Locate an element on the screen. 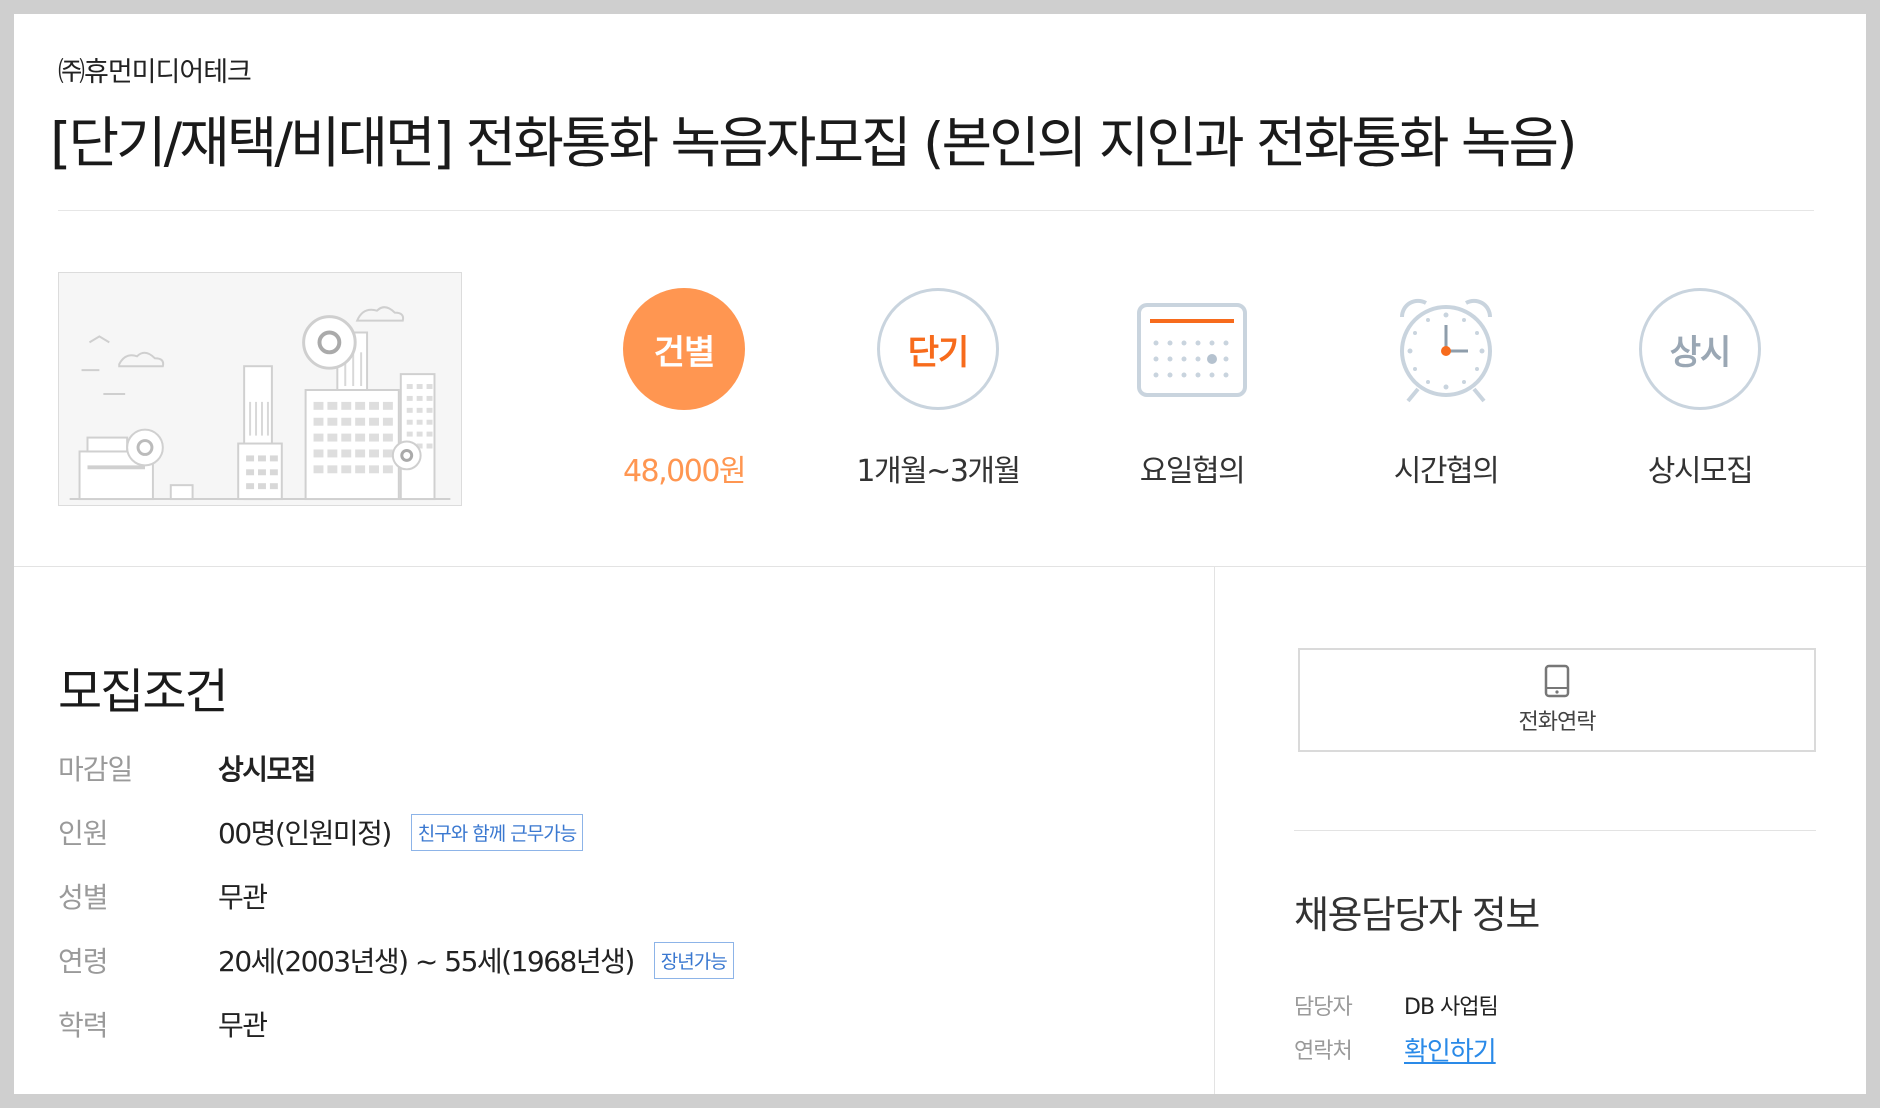  phone-key: 연락처 is located at coordinates (1323, 1051).